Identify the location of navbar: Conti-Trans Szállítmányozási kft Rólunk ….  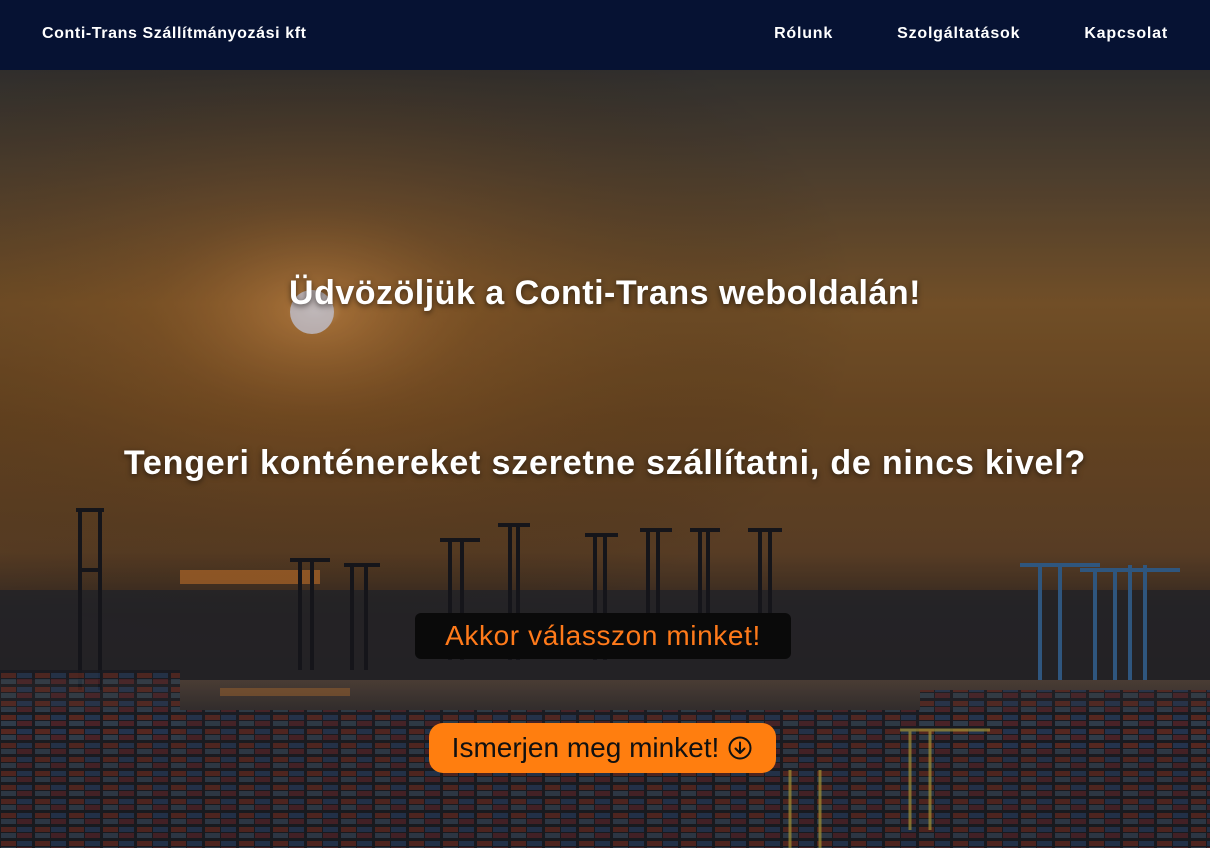
(605, 35).